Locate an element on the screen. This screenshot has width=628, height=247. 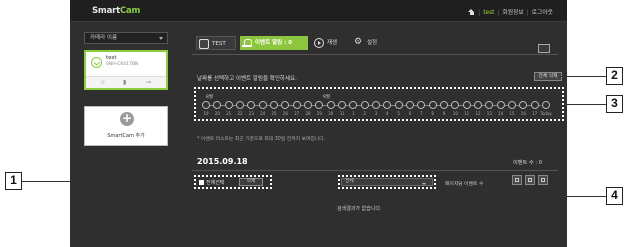
timeline-day-label: 7 is located at coordinates (421, 113).